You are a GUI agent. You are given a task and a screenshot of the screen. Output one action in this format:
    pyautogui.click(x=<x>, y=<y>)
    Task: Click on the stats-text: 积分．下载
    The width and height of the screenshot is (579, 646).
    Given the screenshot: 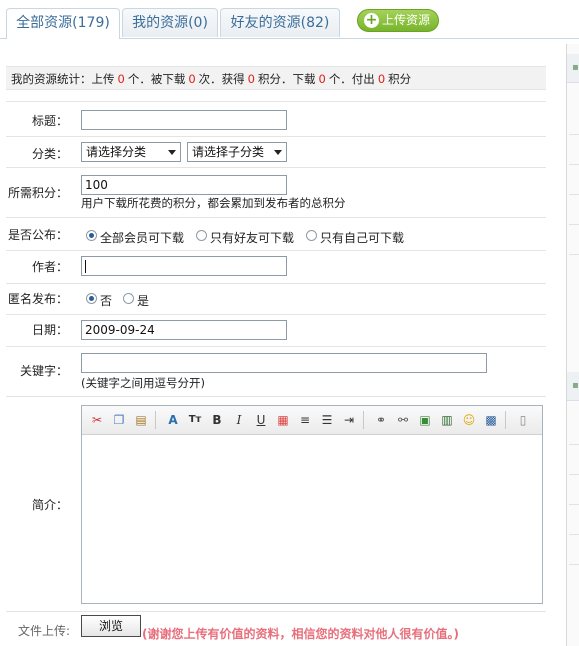 What is the action you would take?
    pyautogui.click(x=286, y=79)
    